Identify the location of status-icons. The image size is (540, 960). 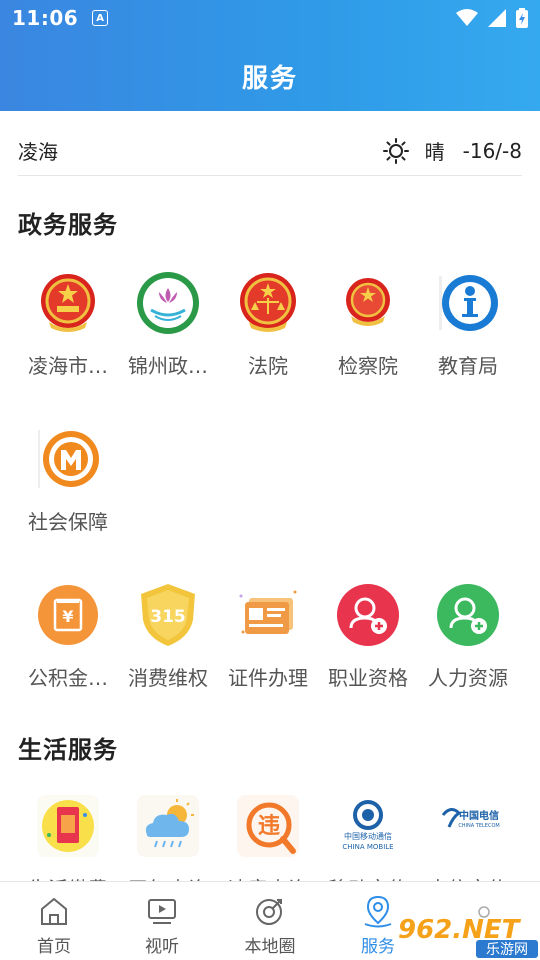
(492, 18).